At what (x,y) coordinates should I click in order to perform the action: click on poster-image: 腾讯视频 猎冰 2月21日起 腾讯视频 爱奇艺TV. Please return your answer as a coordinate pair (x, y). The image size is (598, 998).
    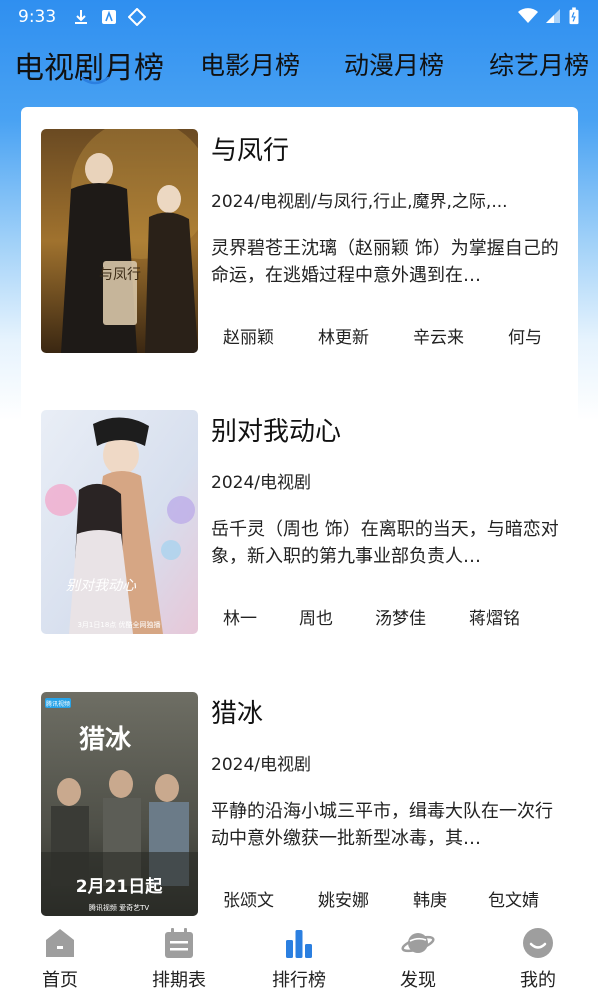
    Looking at the image, I should click on (119, 804).